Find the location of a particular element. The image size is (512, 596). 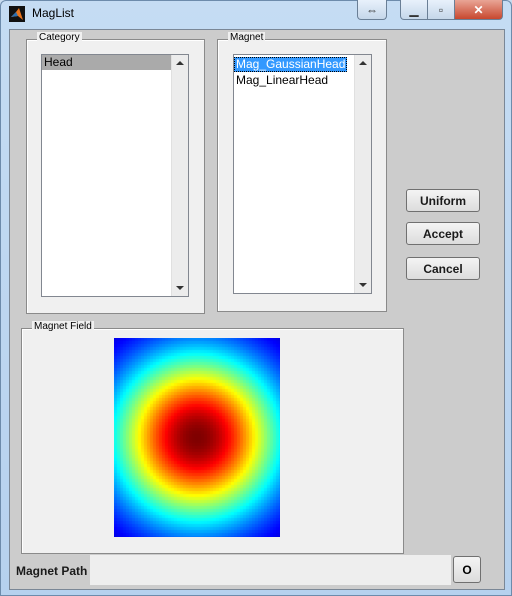

magnet-path-label: Magnet Path is located at coordinates (52, 571).